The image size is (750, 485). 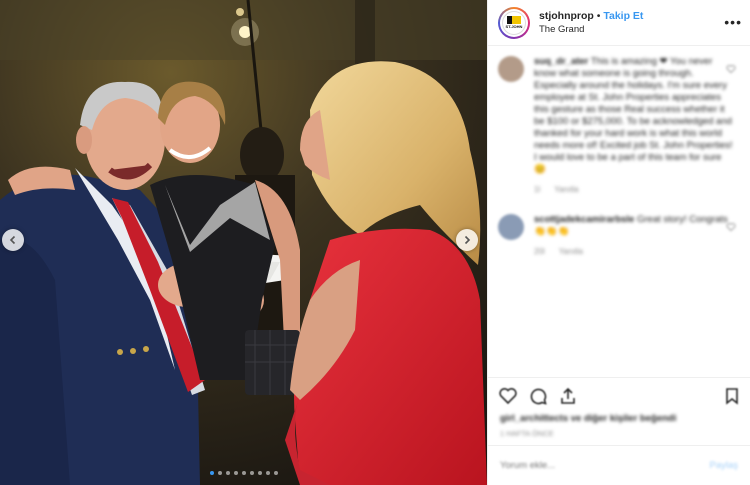 I want to click on location-link: The Grand, so click(x=591, y=29).